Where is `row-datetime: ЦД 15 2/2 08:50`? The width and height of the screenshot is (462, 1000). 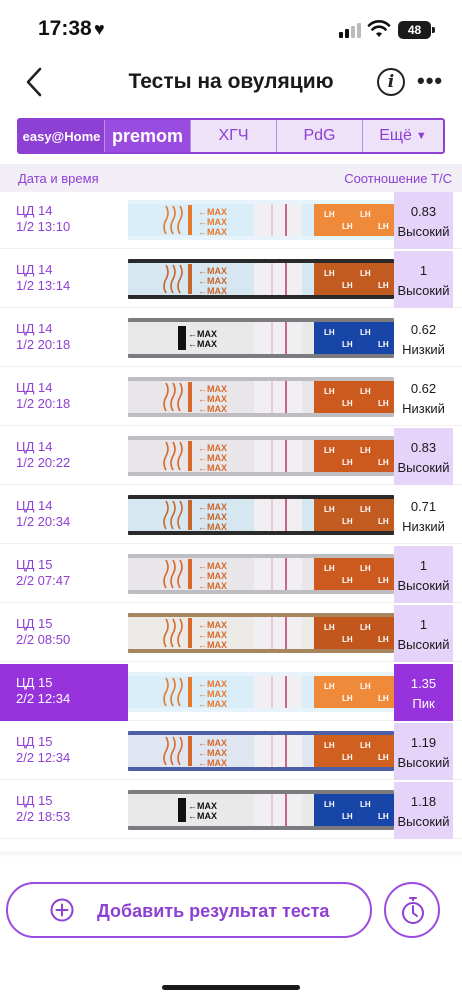 row-datetime: ЦД 15 2/2 08:50 is located at coordinates (64, 633).